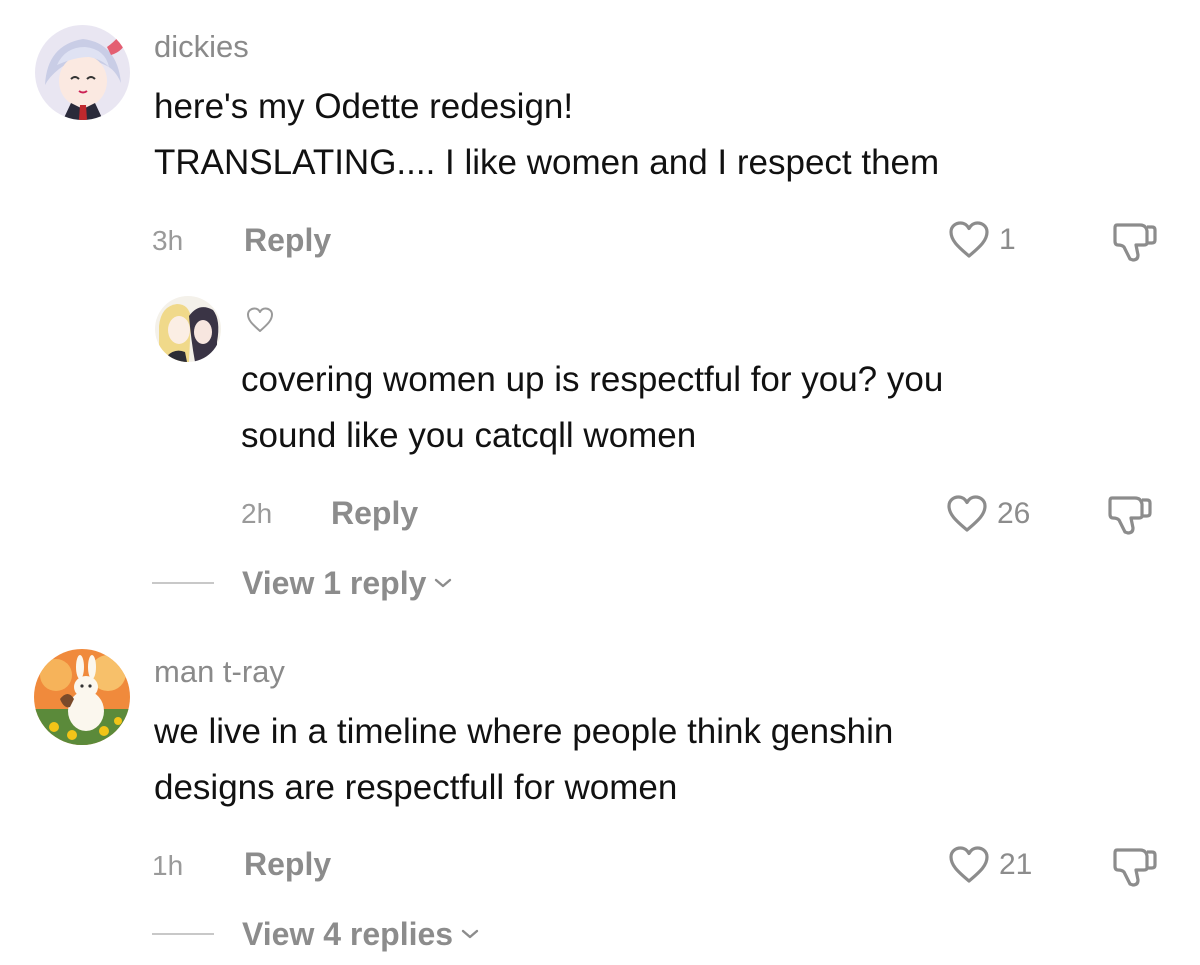  Describe the element at coordinates (219, 671) in the screenshot. I see `comment-username: man t-ray` at that location.